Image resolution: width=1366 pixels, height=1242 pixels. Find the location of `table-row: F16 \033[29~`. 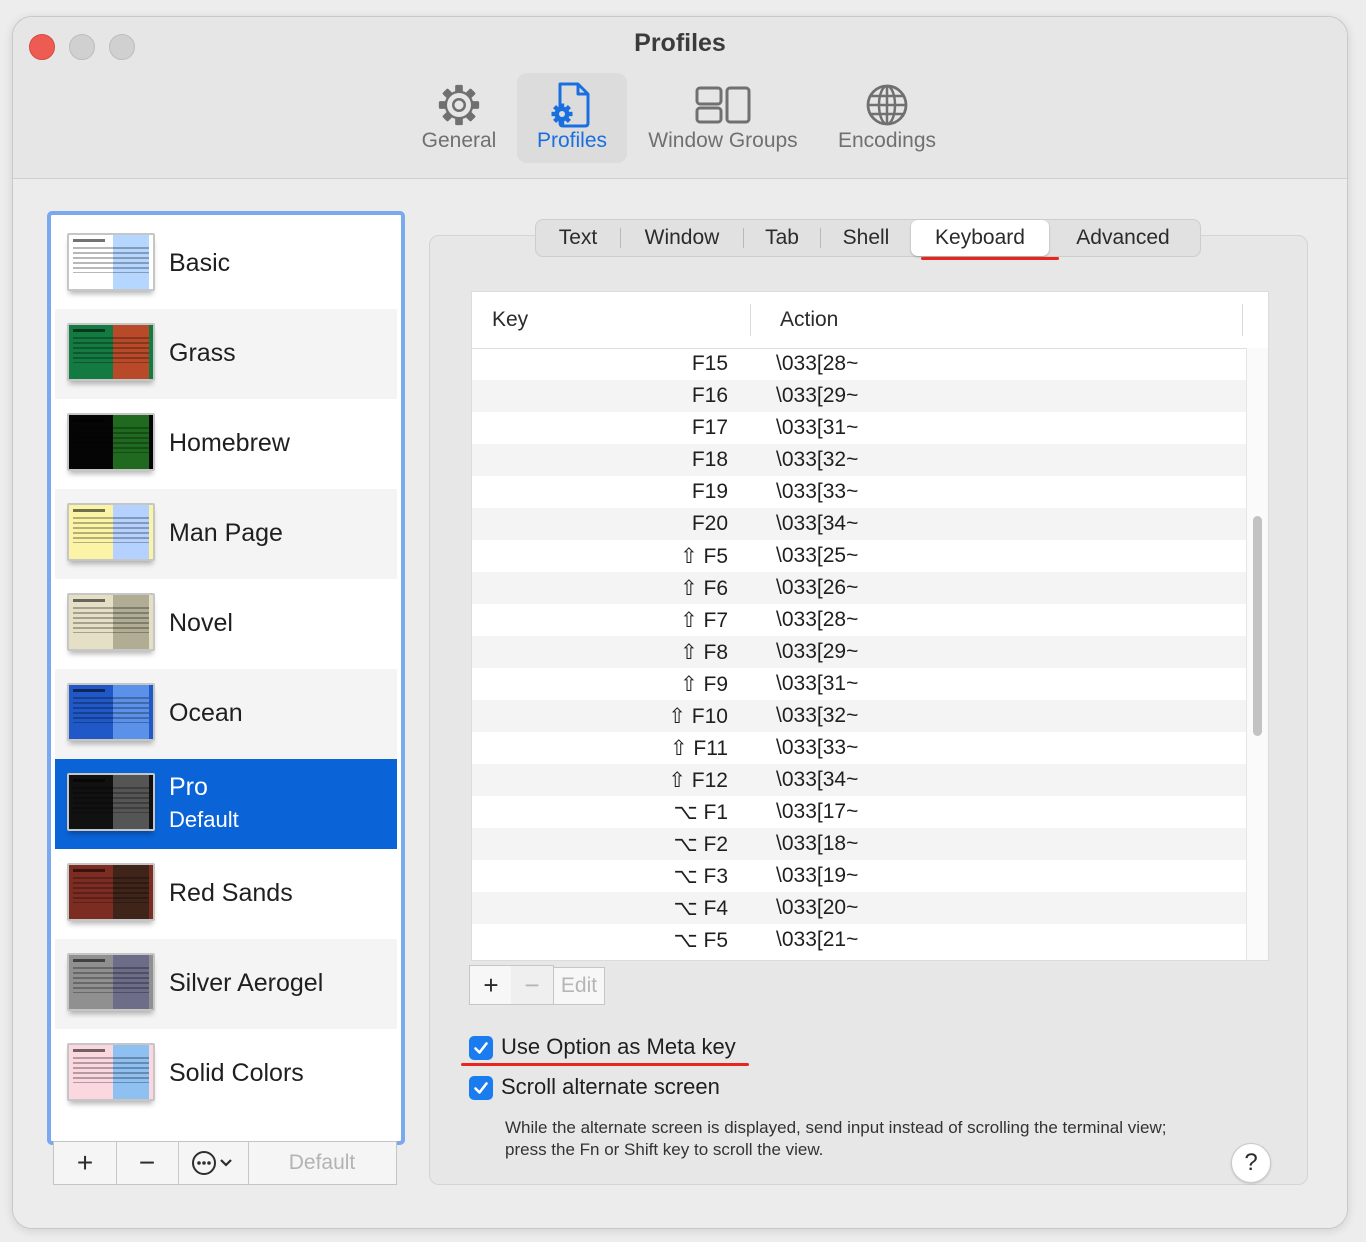

table-row: F16 \033[29~ is located at coordinates (859, 396).